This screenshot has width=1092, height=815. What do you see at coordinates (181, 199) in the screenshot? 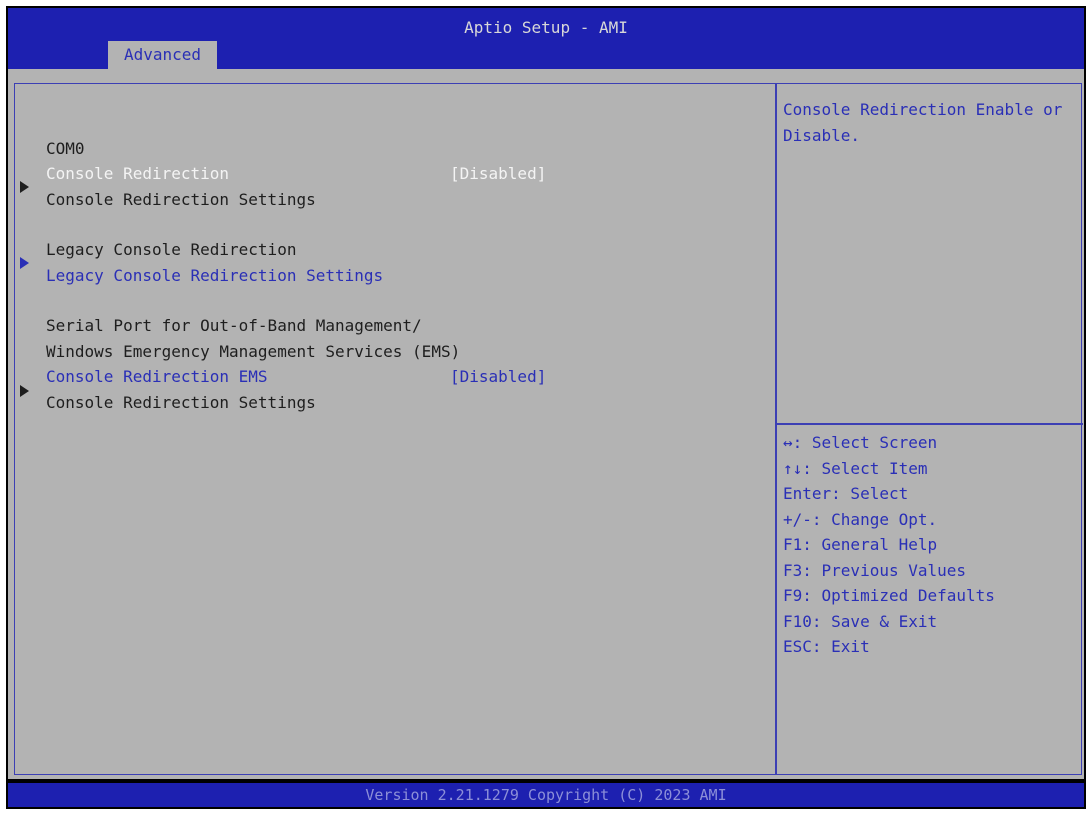
I see `console-redirection-settings-label: Console Redirection Settings` at bounding box center [181, 199].